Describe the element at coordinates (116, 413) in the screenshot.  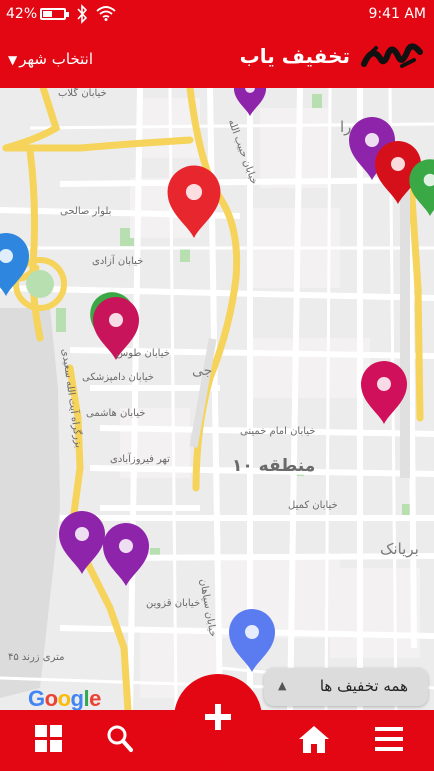
I see `street-label: خیابان هاشمی` at that location.